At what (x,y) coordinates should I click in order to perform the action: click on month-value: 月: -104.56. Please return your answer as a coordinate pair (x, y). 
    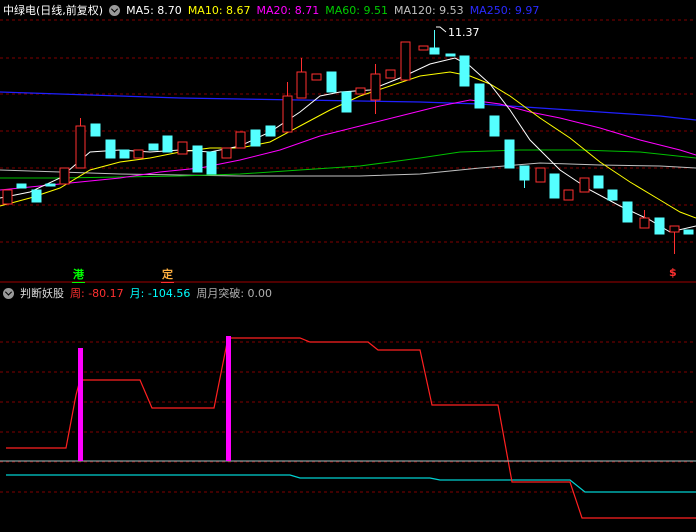
    Looking at the image, I should click on (160, 293).